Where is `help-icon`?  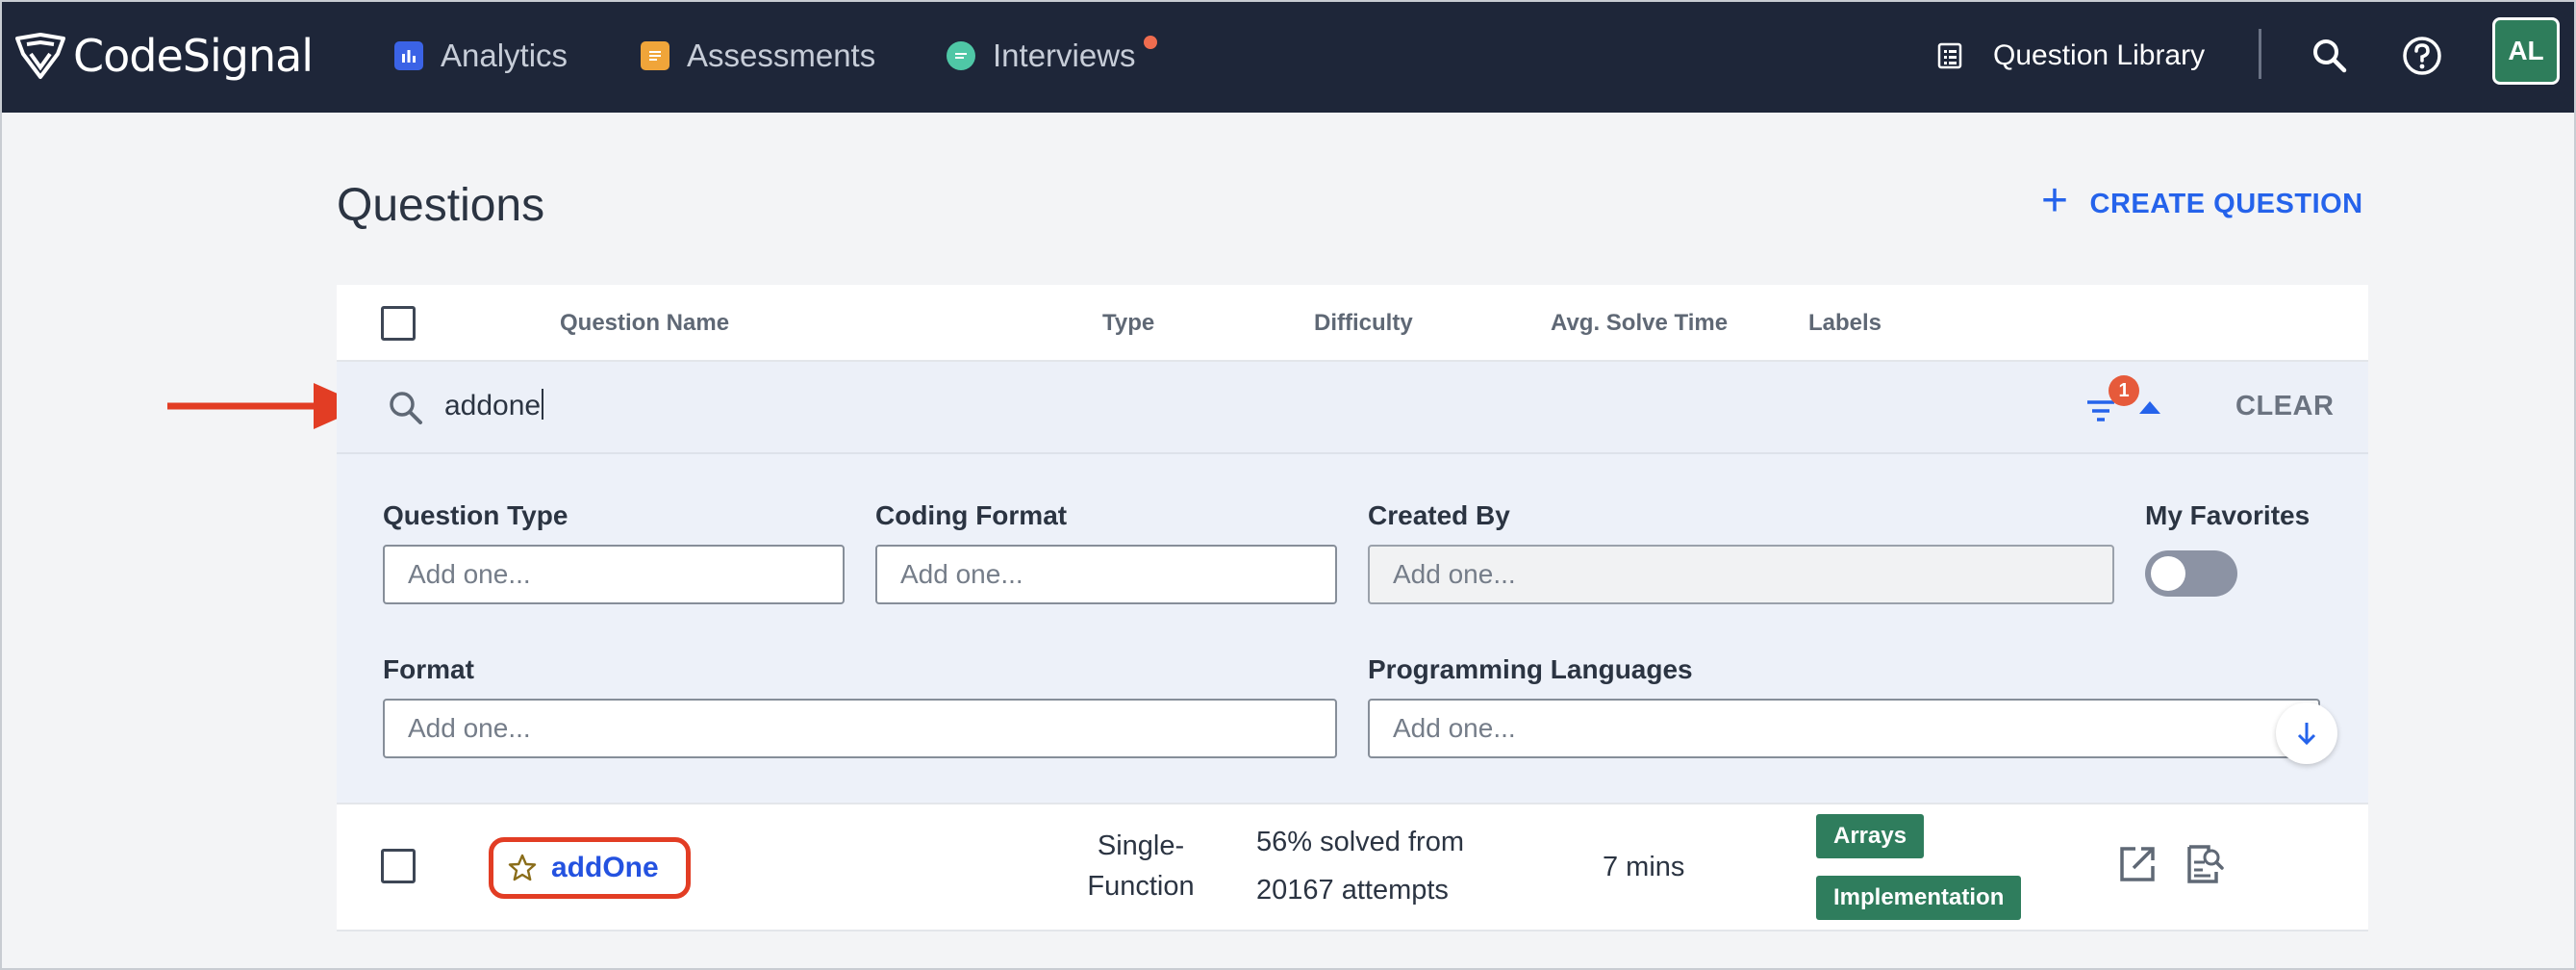
help-icon is located at coordinates (2422, 56).